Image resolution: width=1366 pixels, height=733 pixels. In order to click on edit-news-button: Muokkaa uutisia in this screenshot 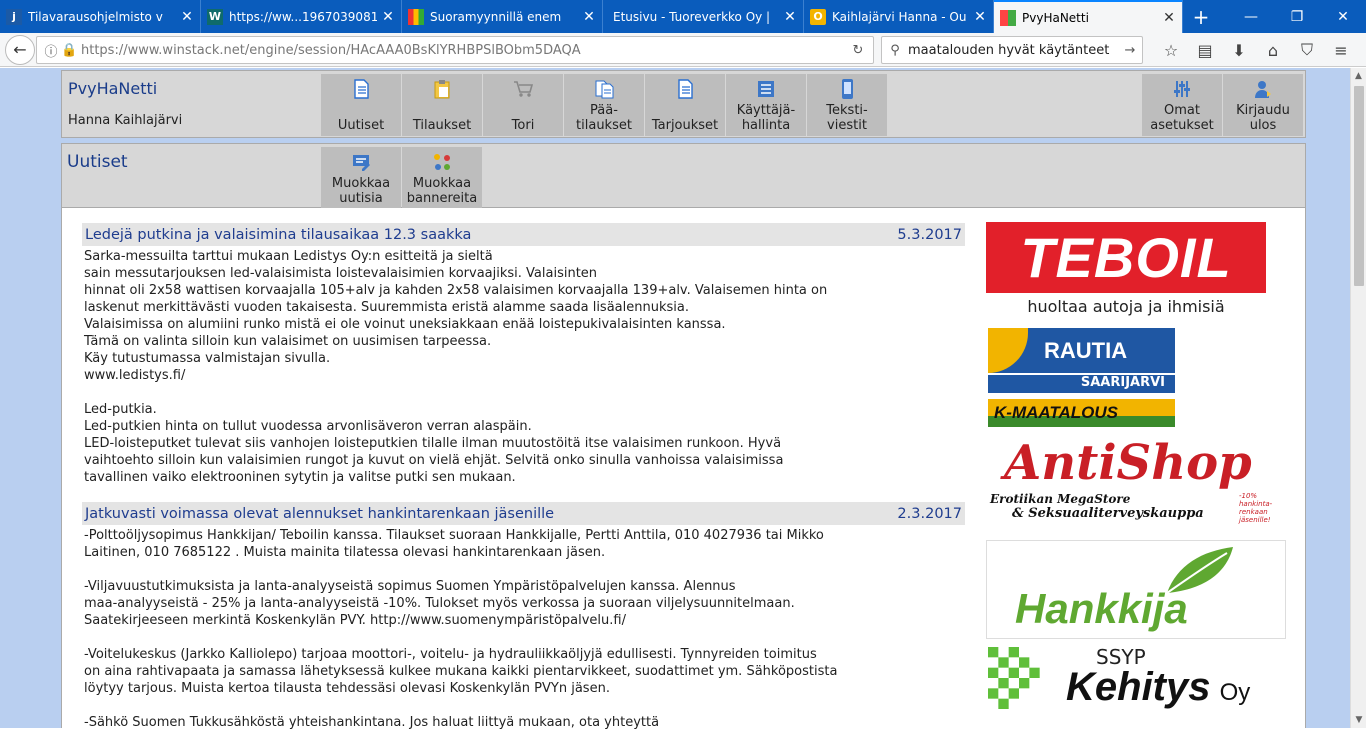, I will do `click(361, 178)`.